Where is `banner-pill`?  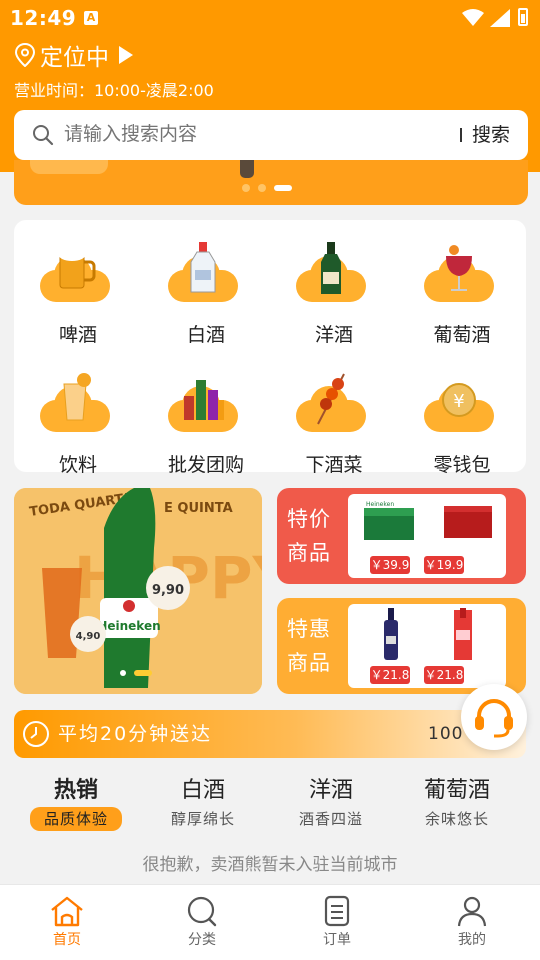
banner-pill is located at coordinates (69, 167).